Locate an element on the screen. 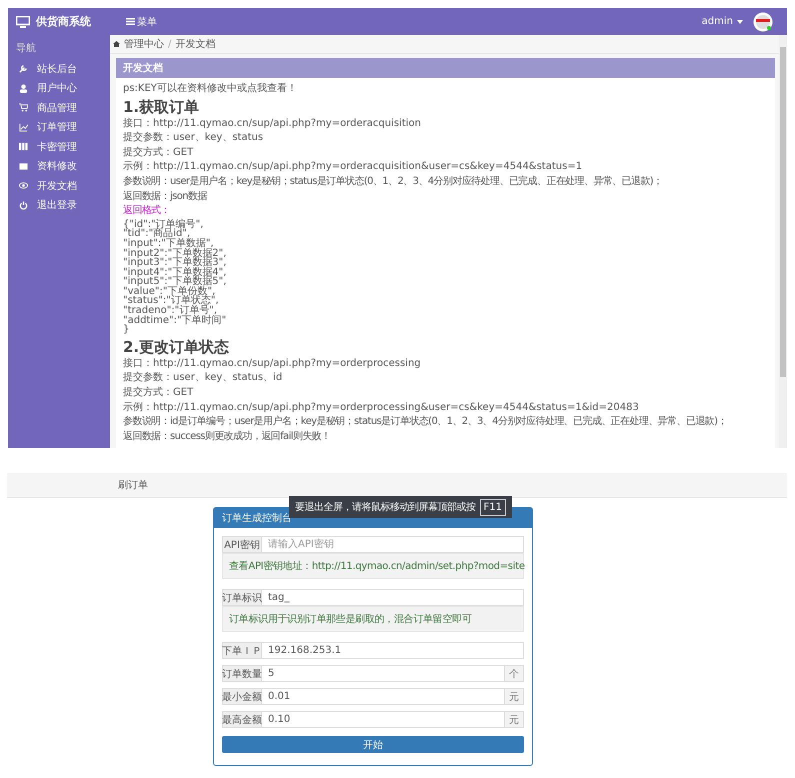  wrench-icon is located at coordinates (23, 69).